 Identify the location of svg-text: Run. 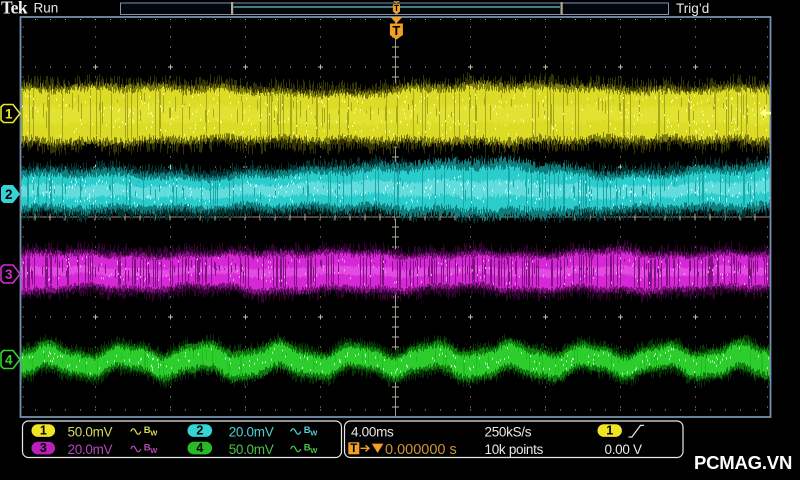
(46, 8).